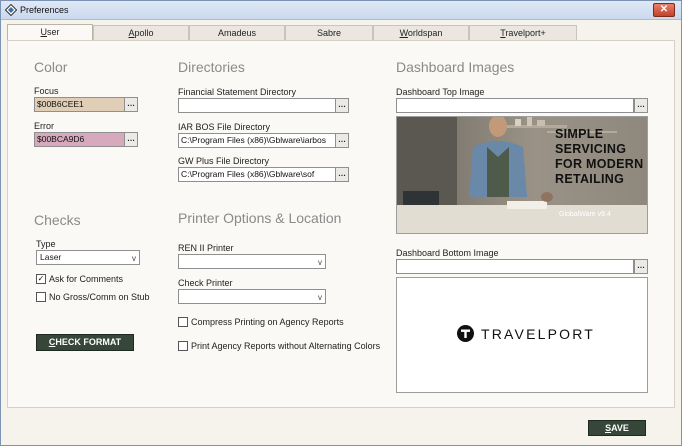 The image size is (682, 446). Describe the element at coordinates (205, 283) in the screenshot. I see `check-printer-label: Check Printer` at that location.